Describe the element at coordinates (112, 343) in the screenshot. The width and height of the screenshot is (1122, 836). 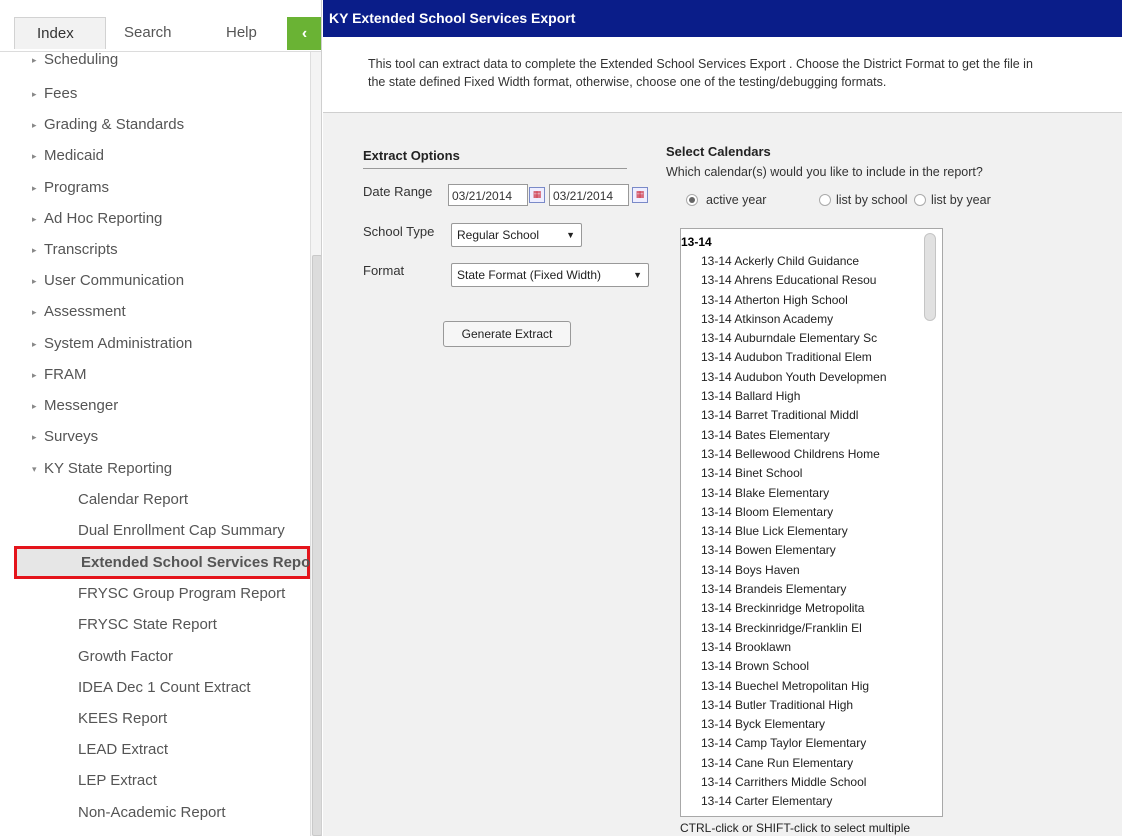
I see `nav-item-system-administration: ▸ System Administration` at that location.